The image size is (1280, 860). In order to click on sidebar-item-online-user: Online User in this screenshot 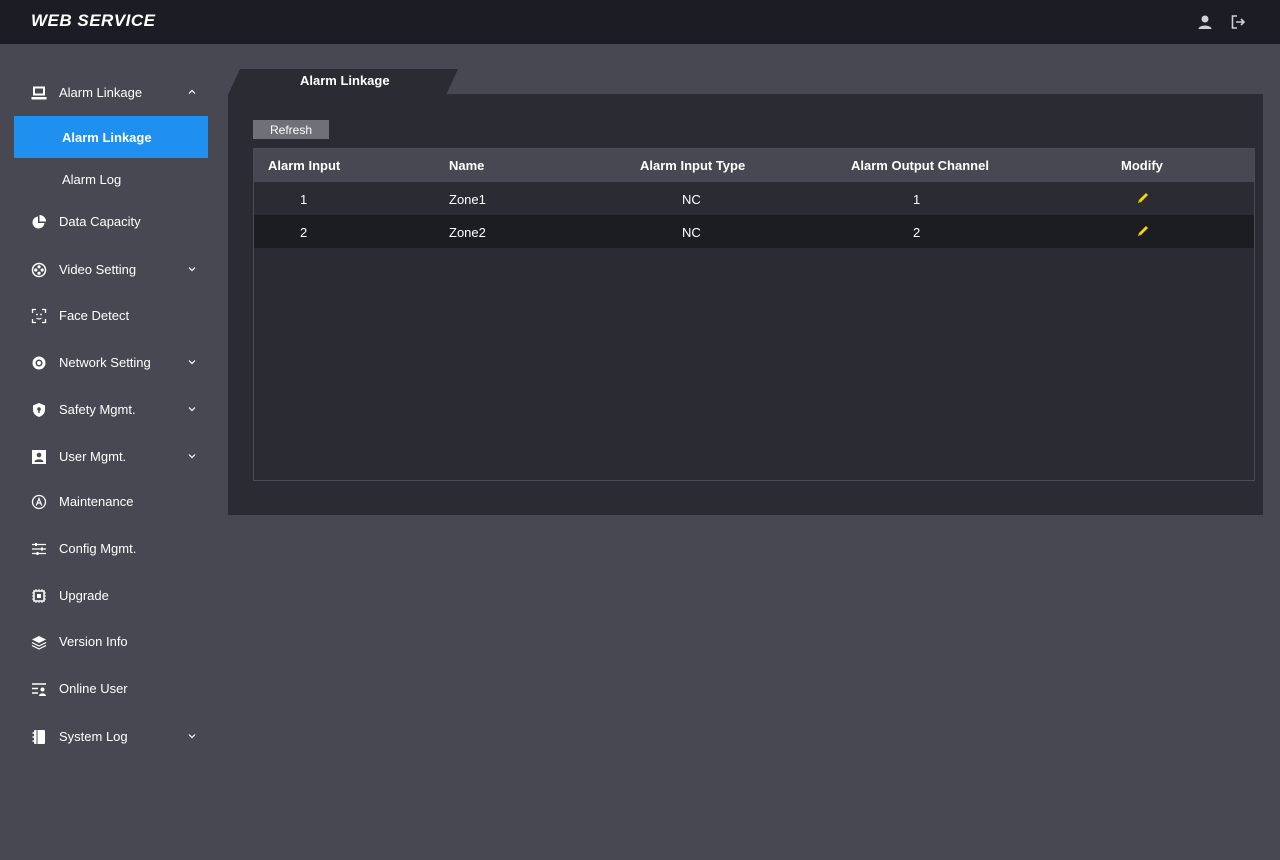, I will do `click(111, 689)`.